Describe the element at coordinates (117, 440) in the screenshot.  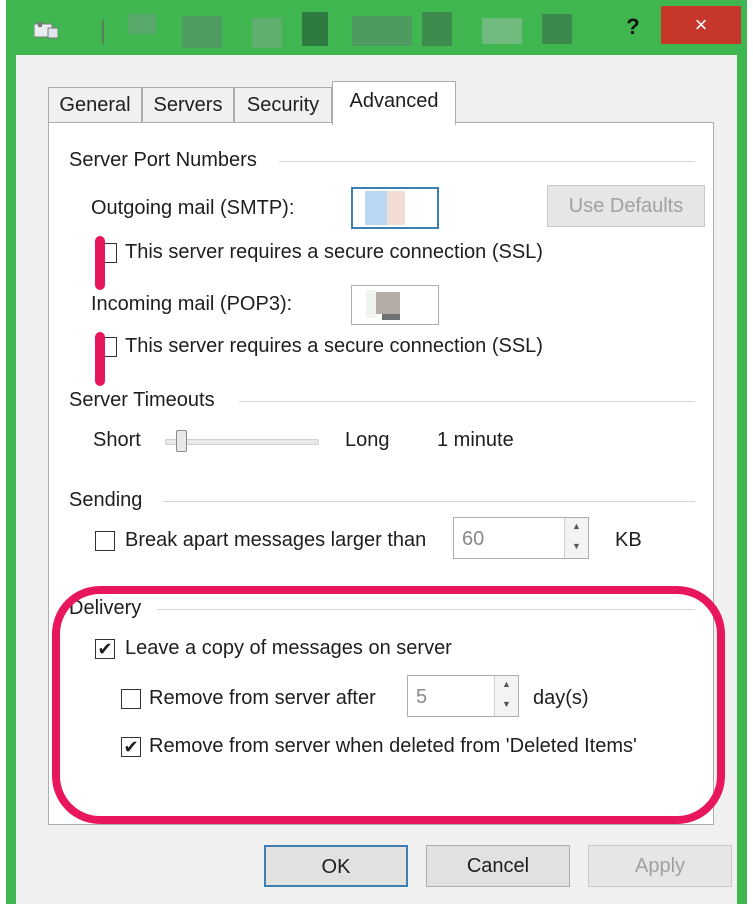
I see `timeout-short-label: Short` at that location.